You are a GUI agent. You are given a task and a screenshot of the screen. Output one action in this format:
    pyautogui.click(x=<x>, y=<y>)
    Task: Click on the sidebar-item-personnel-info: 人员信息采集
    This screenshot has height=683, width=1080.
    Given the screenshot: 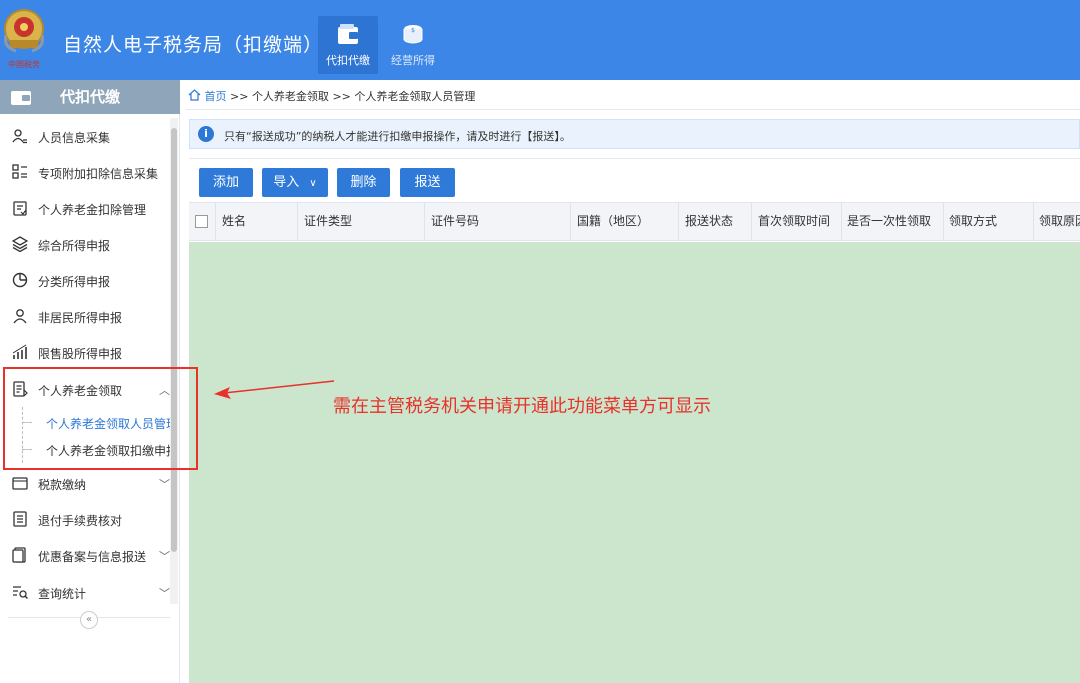 What is the action you would take?
    pyautogui.click(x=85, y=136)
    